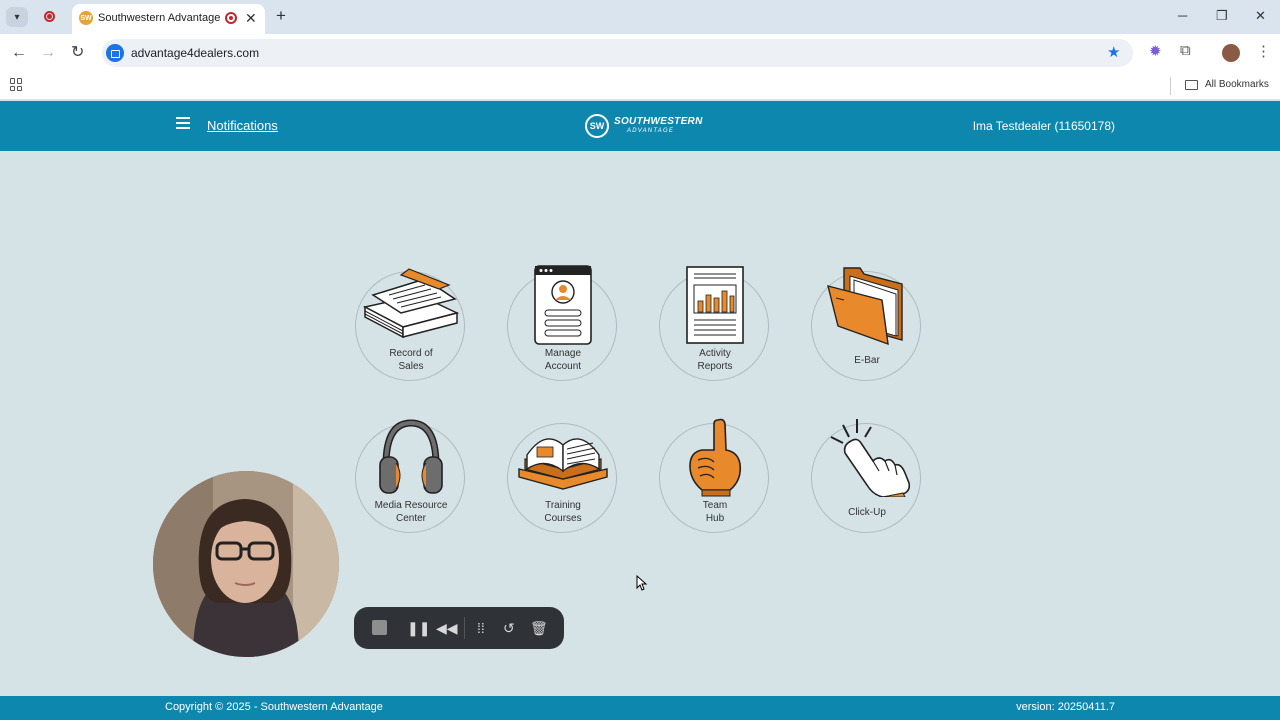 This screenshot has height=720, width=1280. I want to click on bookmark-star-icon: ★, so click(1113, 52).